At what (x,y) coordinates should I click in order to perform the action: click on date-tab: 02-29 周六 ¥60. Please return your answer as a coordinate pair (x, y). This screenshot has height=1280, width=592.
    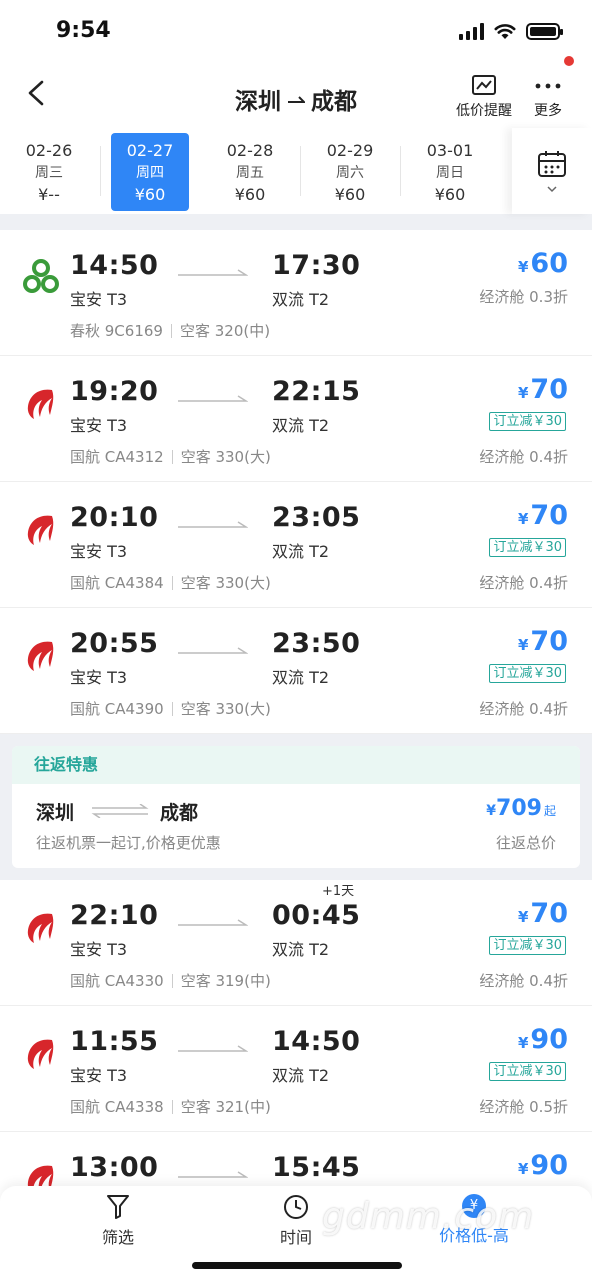
    Looking at the image, I should click on (350, 172).